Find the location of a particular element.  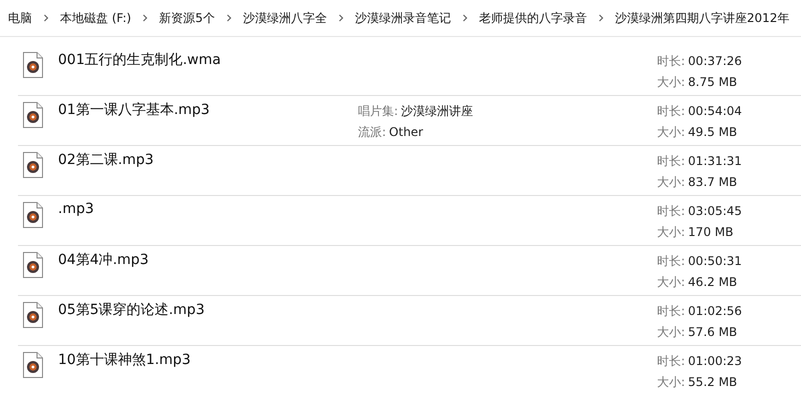

breadcrumb-item: 本地磁盘 (F:) is located at coordinates (96, 18).